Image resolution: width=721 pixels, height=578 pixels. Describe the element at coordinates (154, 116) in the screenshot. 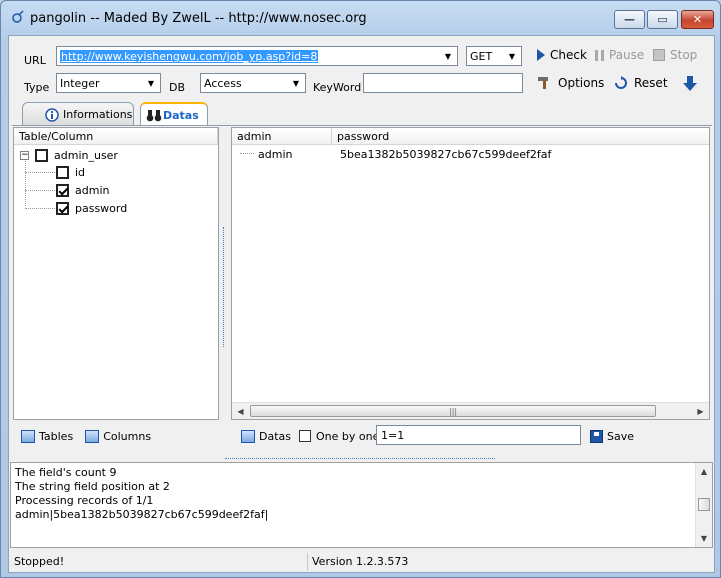

I see `binoculars-icon` at that location.